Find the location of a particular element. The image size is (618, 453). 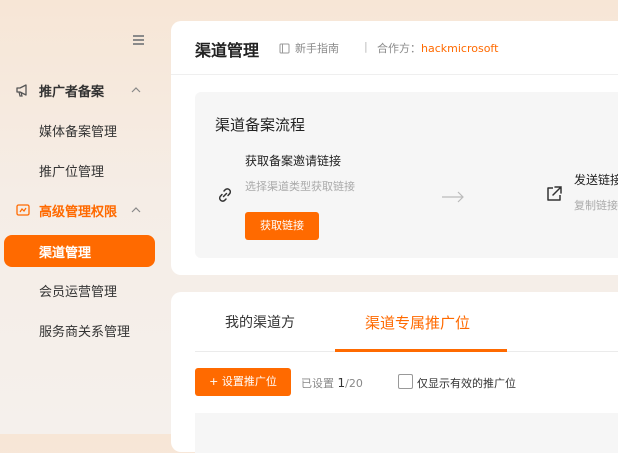

tab-my-channels: 我的渠道方 is located at coordinates (260, 322).